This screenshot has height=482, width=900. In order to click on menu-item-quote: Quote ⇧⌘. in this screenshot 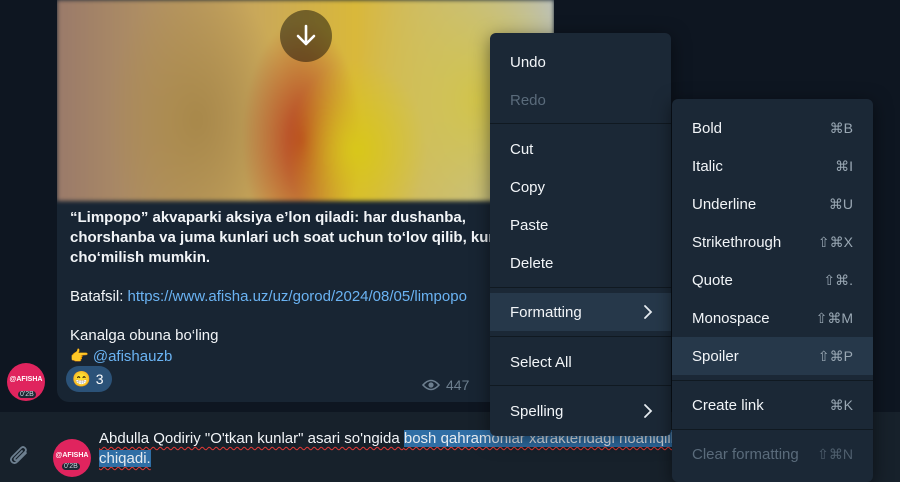, I will do `click(772, 280)`.